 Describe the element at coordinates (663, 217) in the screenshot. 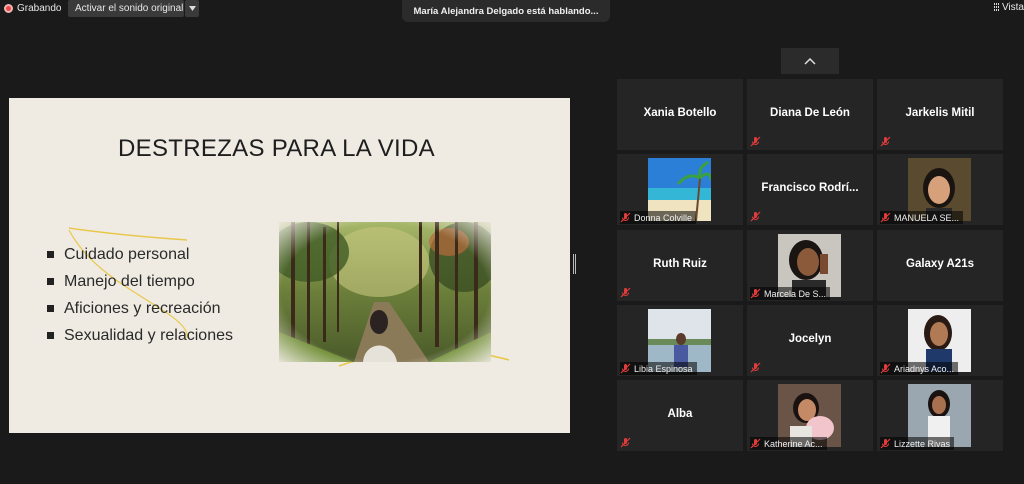

I see `participant-name: Donna Colville` at that location.